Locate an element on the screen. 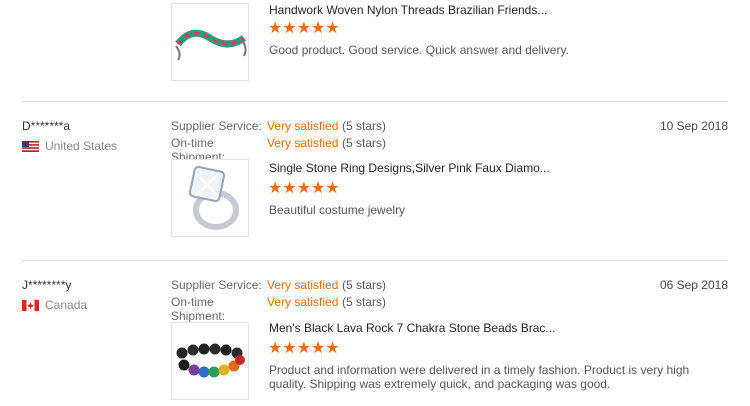  reviewer-name: D*******a is located at coordinates (46, 126).